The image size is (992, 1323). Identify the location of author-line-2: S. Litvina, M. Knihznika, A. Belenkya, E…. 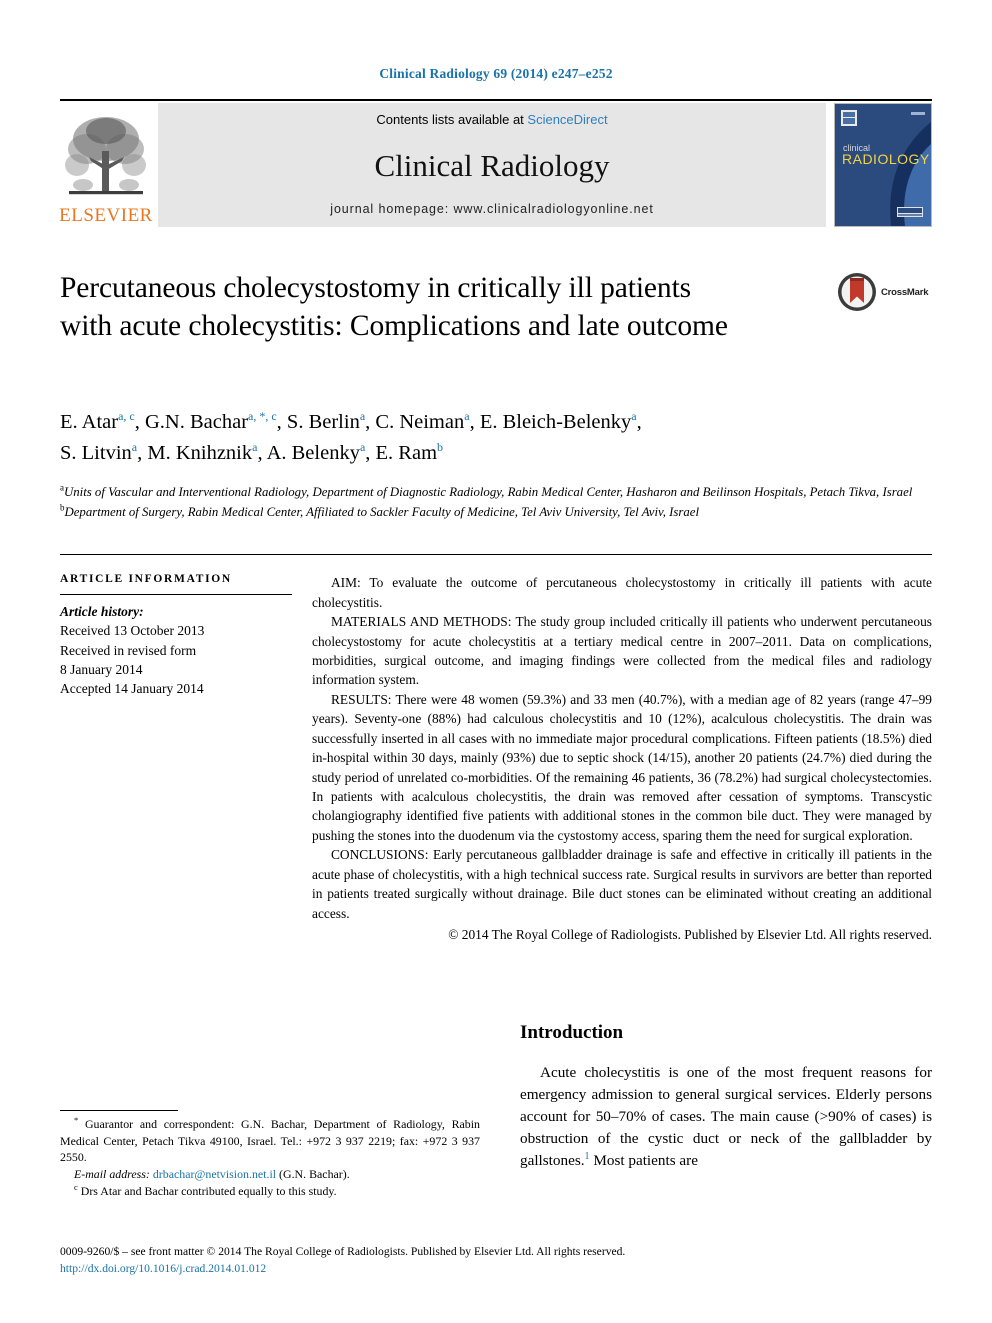
(496, 453).